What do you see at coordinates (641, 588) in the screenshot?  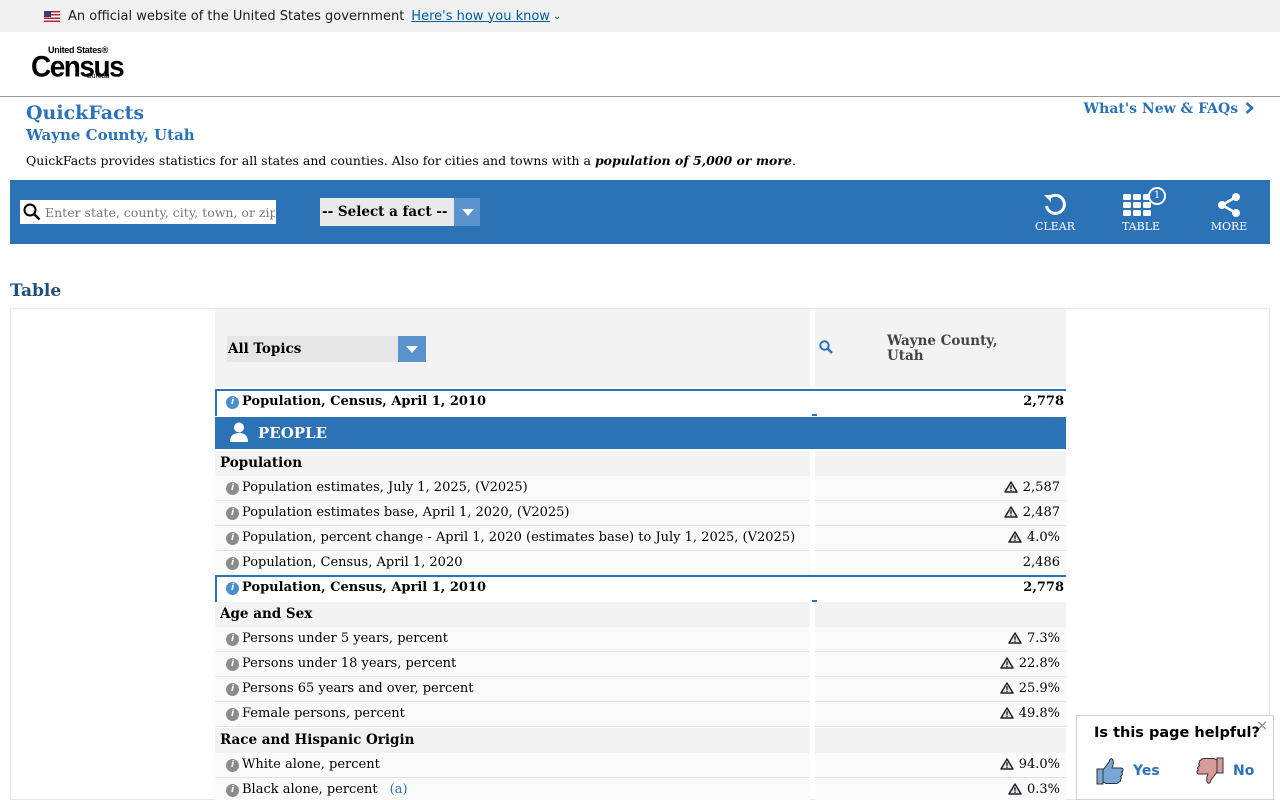 I see `table-row: i Population, Census, April 1, 2010 2,778` at bounding box center [641, 588].